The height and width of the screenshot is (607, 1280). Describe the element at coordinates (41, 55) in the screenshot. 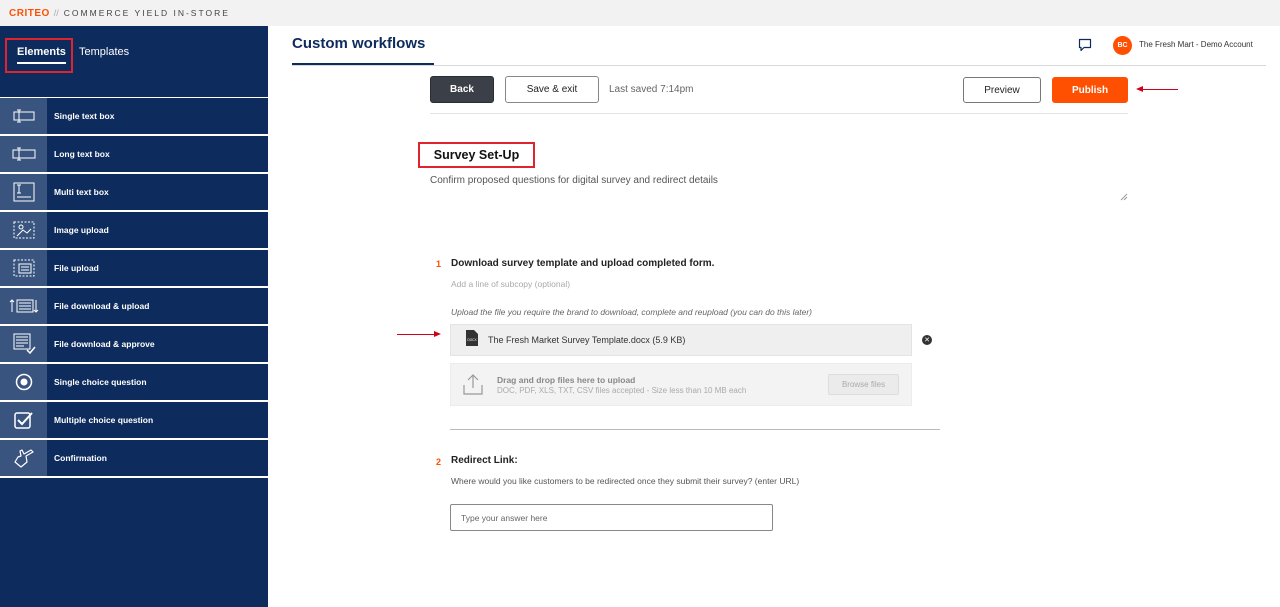

I see `tab-elements: Elements` at that location.